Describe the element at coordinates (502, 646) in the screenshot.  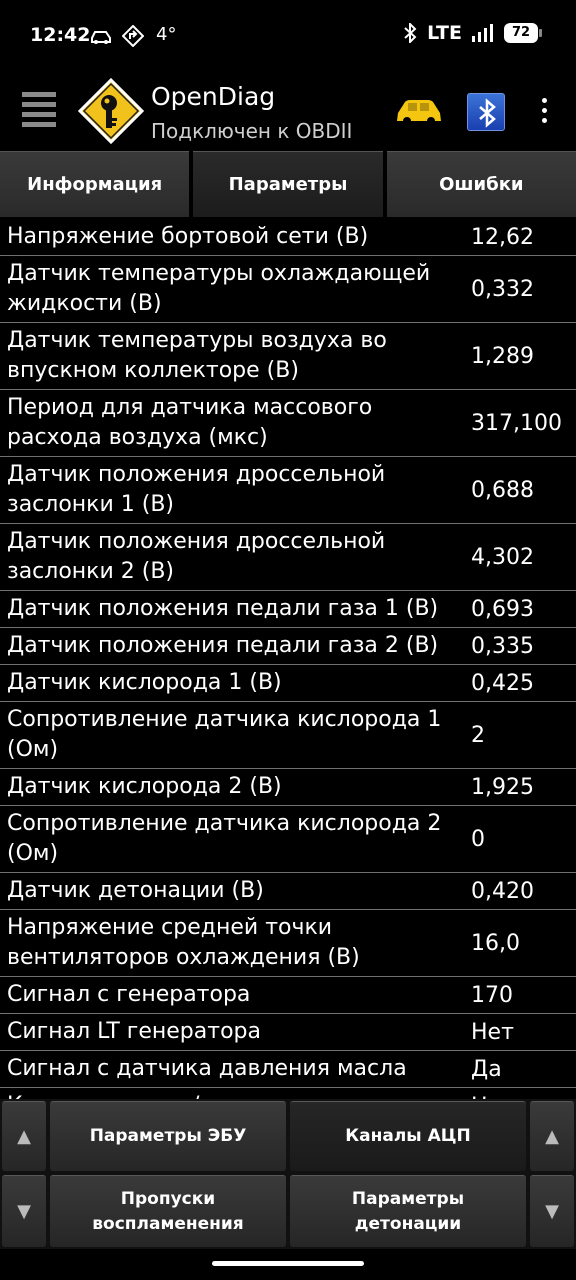
I see `param-value: 0,335` at that location.